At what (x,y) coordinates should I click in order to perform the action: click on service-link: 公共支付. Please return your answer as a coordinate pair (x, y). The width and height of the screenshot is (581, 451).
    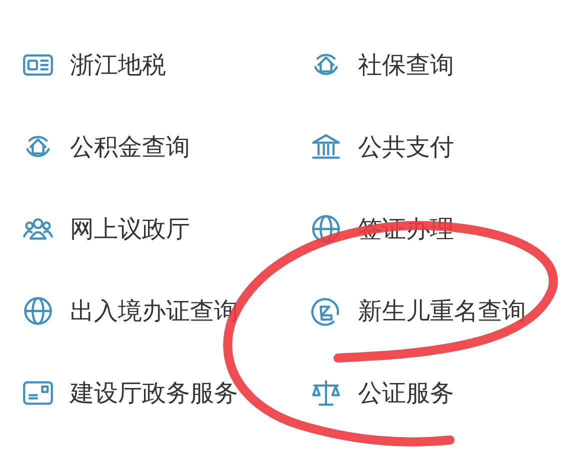
    Looking at the image, I should click on (406, 147).